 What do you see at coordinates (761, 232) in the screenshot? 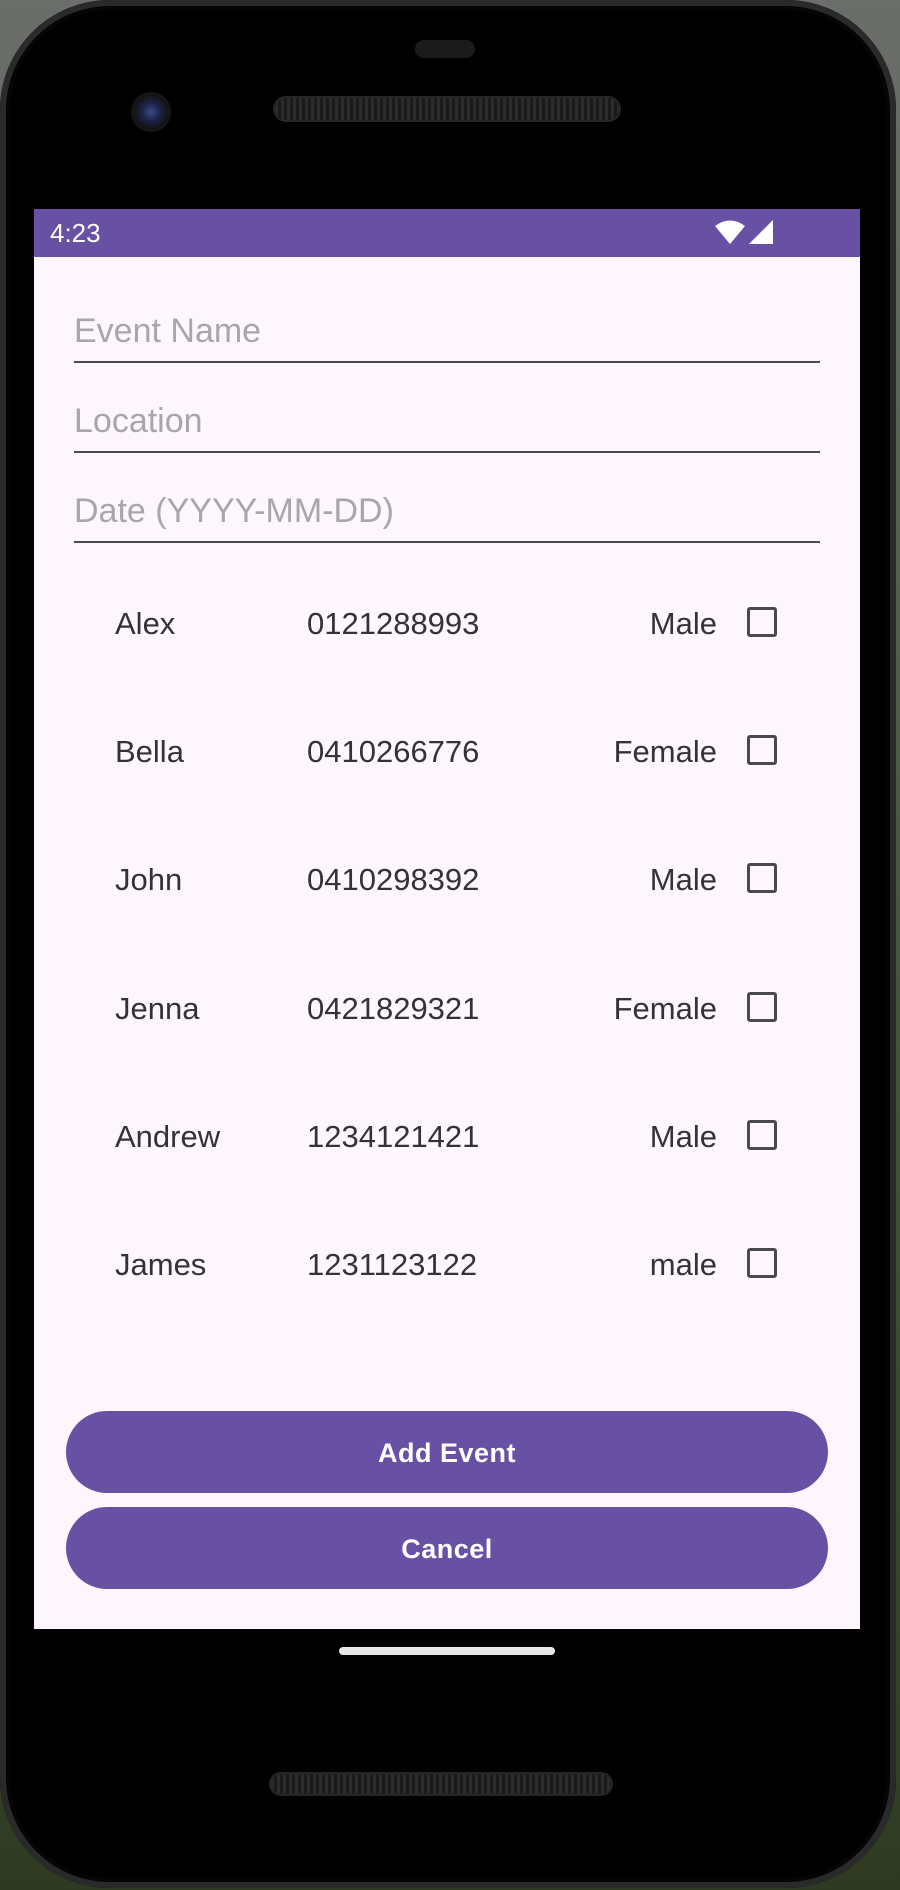
I see `signal-icon` at bounding box center [761, 232].